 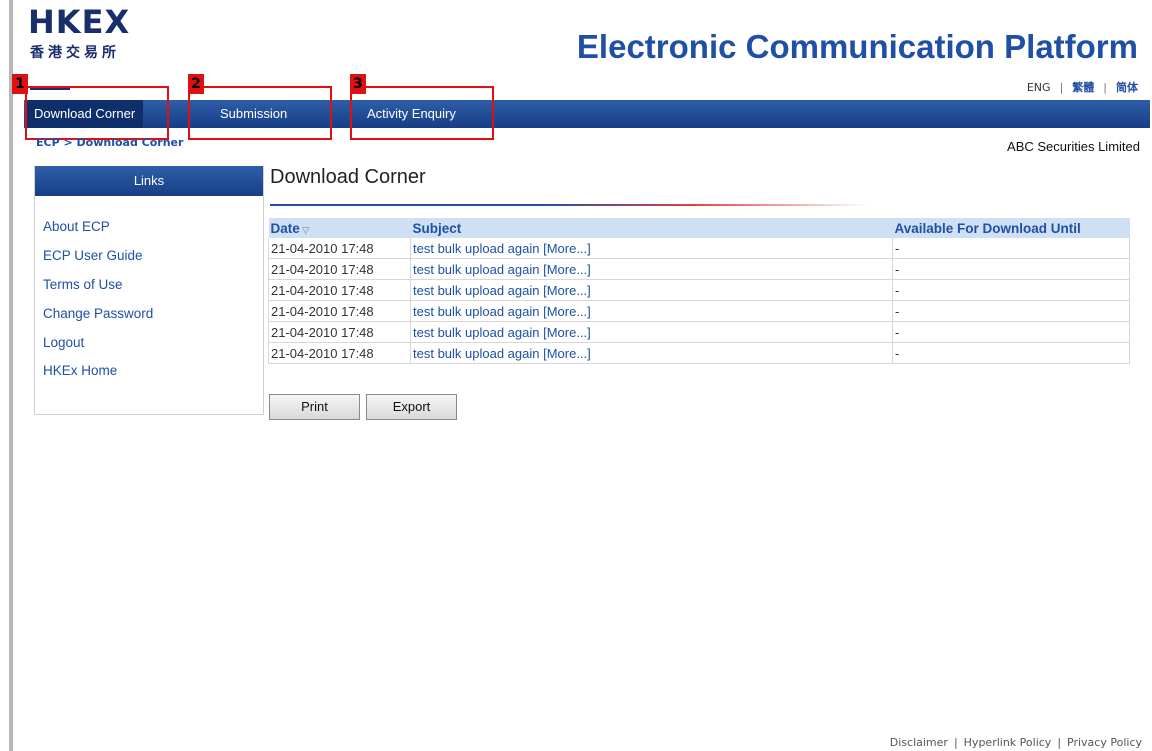 What do you see at coordinates (11, 375) in the screenshot?
I see `left-border` at bounding box center [11, 375].